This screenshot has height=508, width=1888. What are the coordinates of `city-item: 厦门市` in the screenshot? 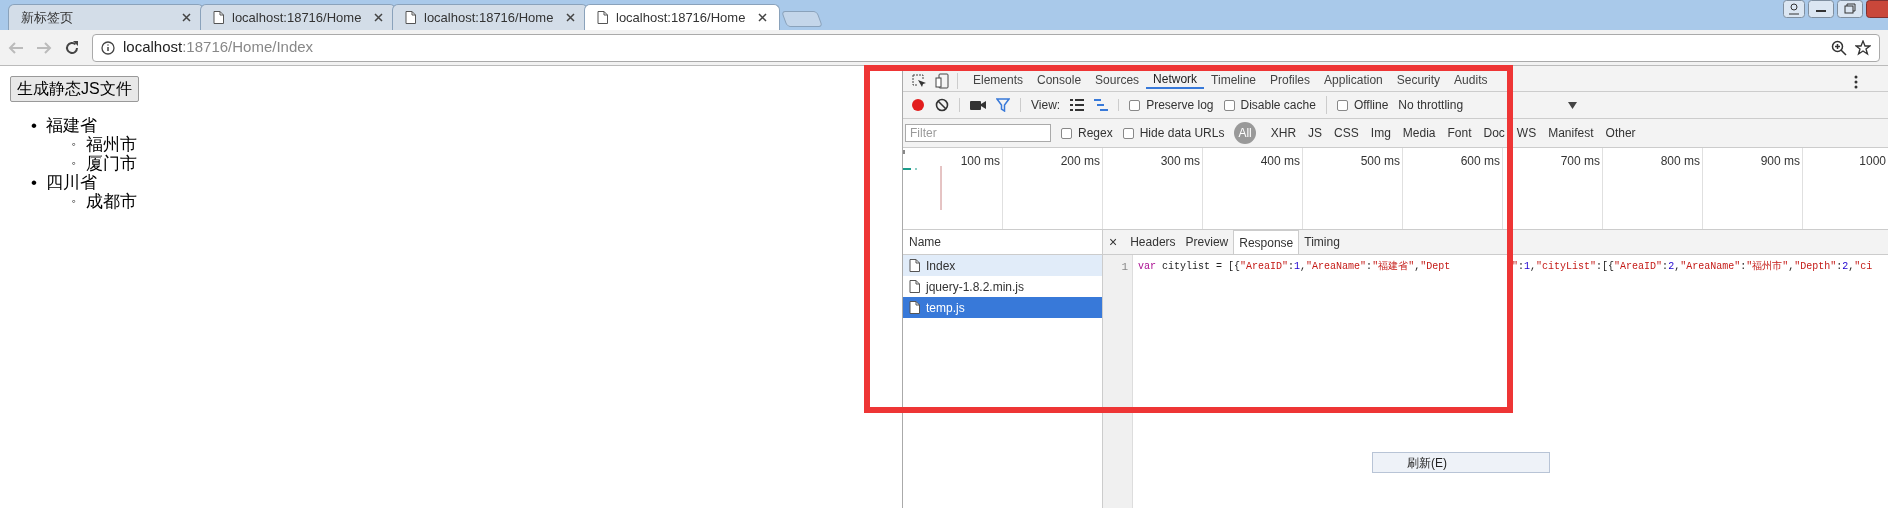 It's located at (111, 163).